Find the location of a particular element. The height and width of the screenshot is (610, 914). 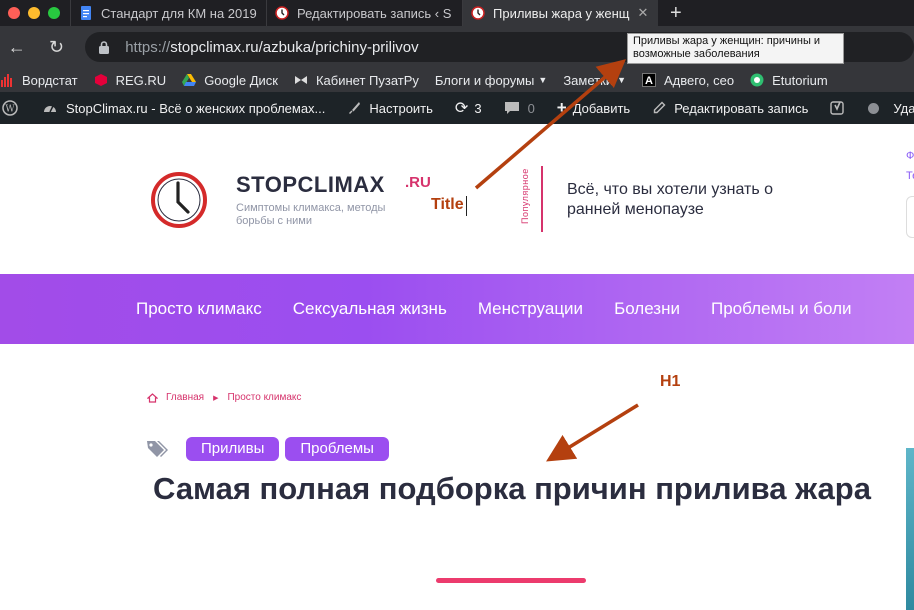

wp-logo: W is located at coordinates (14, 108).